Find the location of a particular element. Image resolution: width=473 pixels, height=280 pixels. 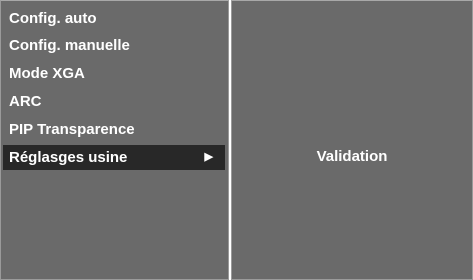

validation-label: Validation is located at coordinates (352, 157).